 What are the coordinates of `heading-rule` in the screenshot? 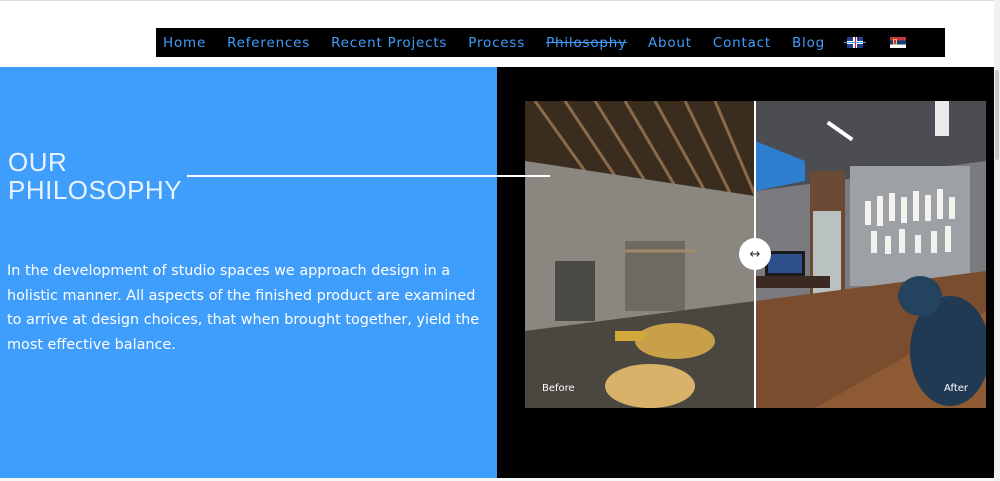 It's located at (368, 176).